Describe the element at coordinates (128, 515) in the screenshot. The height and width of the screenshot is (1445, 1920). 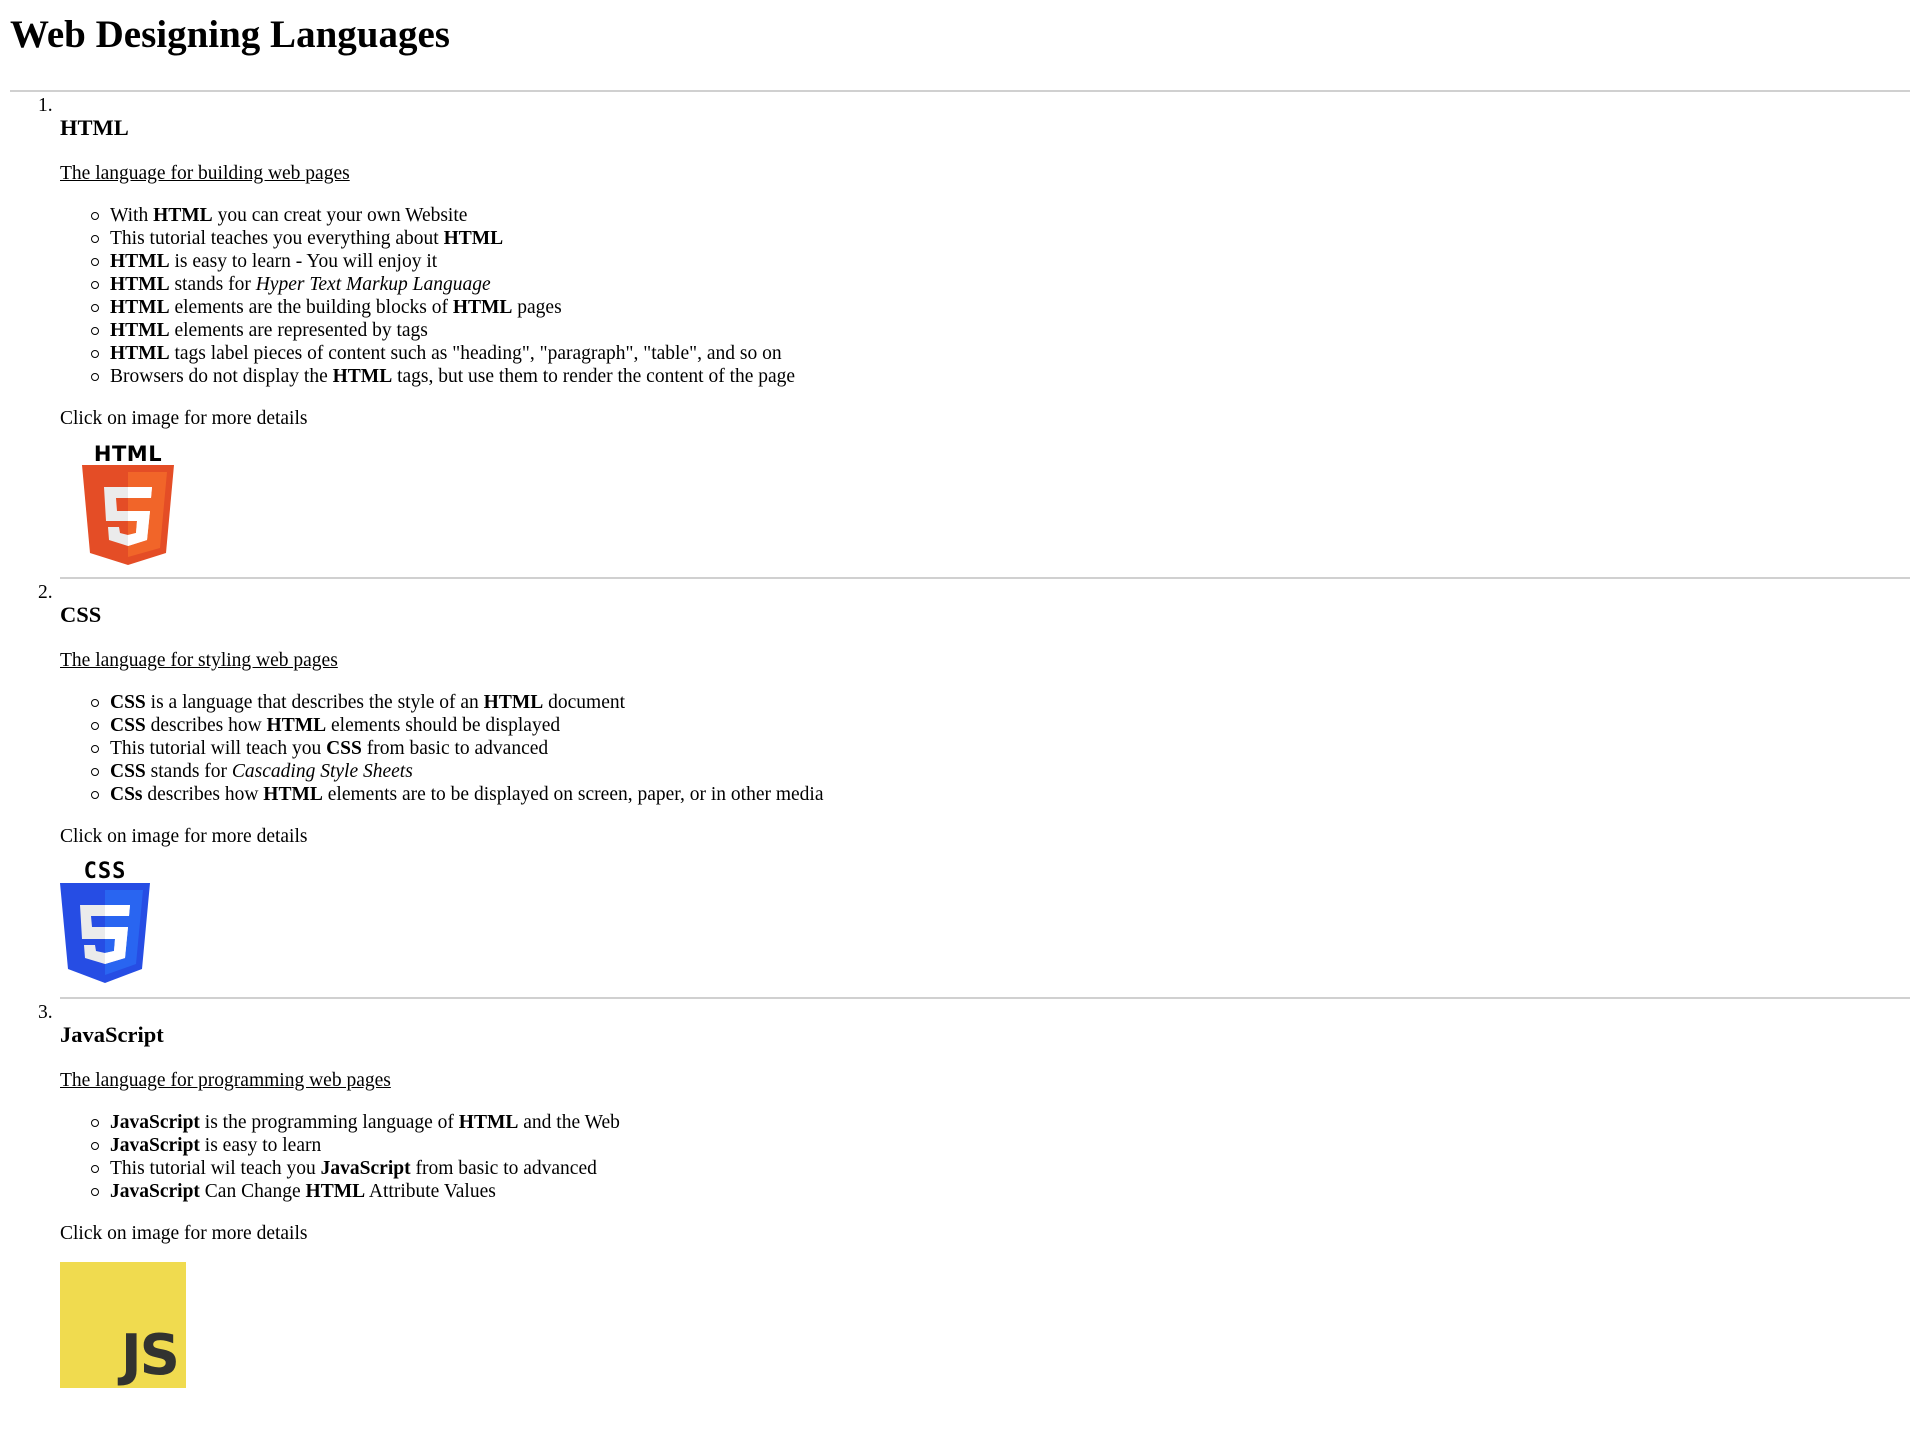
I see `html5-shield-icon` at that location.